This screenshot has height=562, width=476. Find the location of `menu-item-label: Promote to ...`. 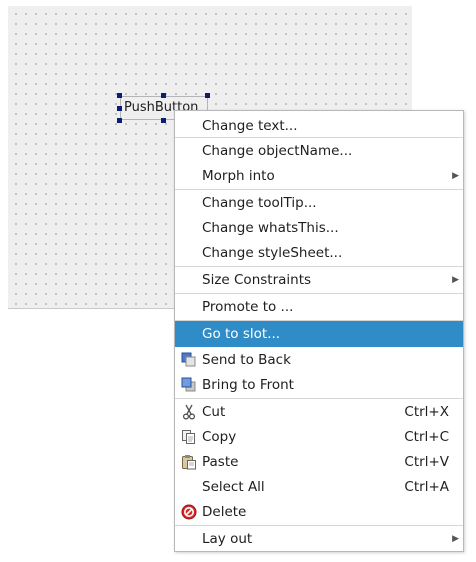

menu-item-label: Promote to ... is located at coordinates (248, 307).